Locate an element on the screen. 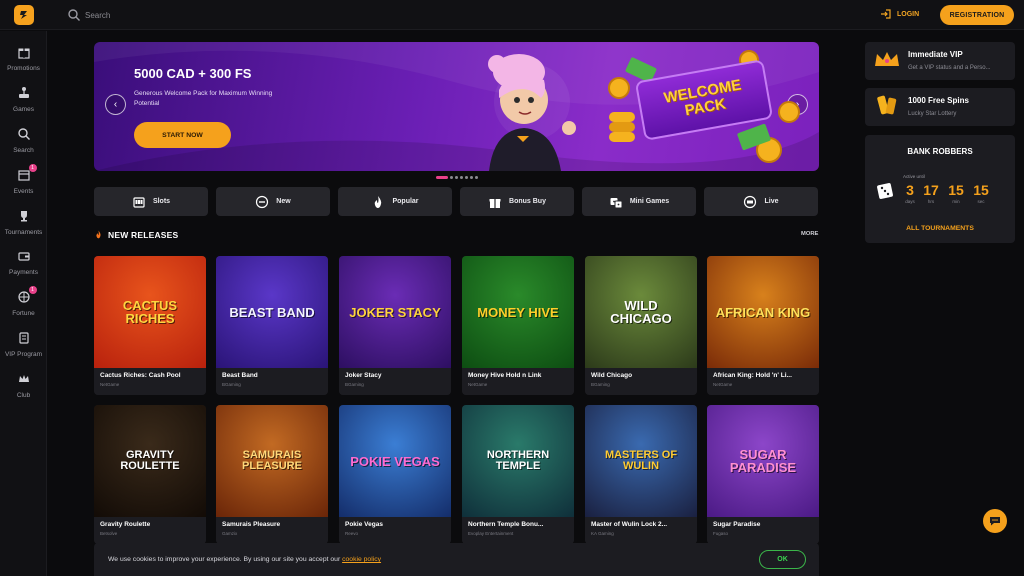 The width and height of the screenshot is (1024, 576). sidebar-item-label: Fortune is located at coordinates (23, 313).